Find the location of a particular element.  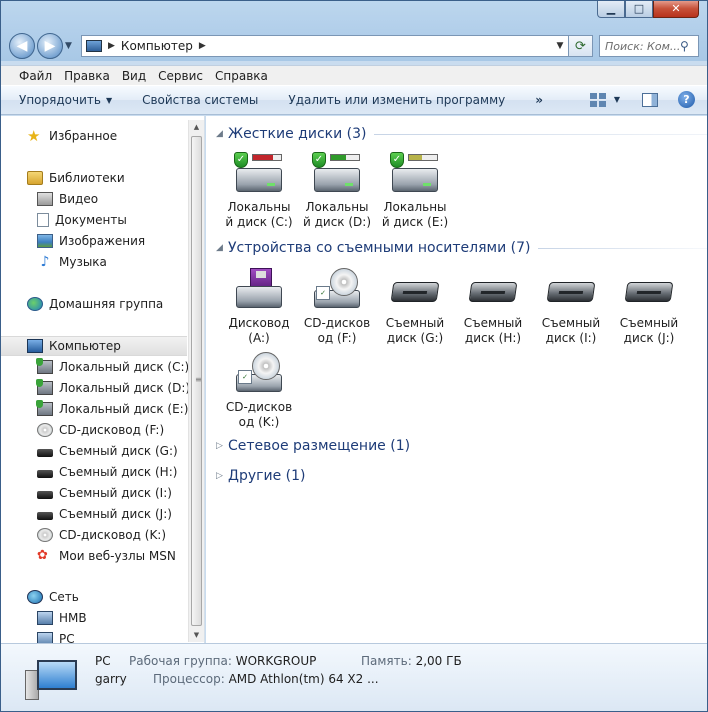

computer-icon is located at coordinates (94, 46).